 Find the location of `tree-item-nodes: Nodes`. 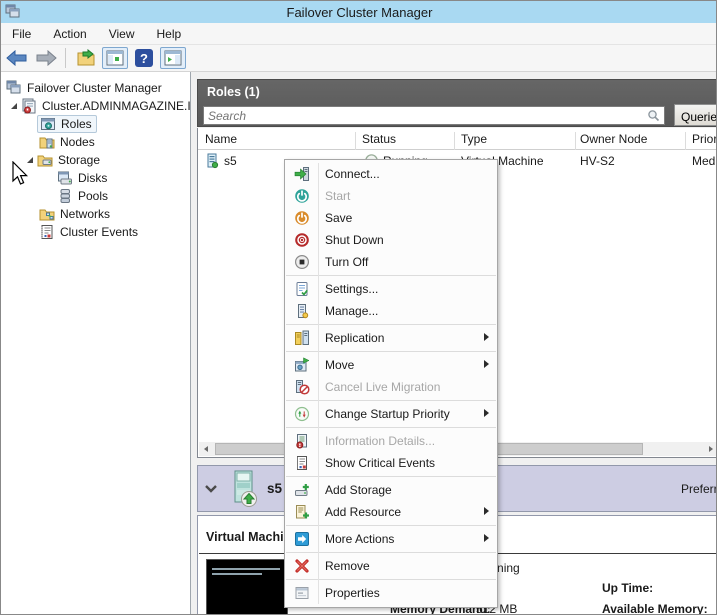

tree-item-nodes: Nodes is located at coordinates (67, 142).